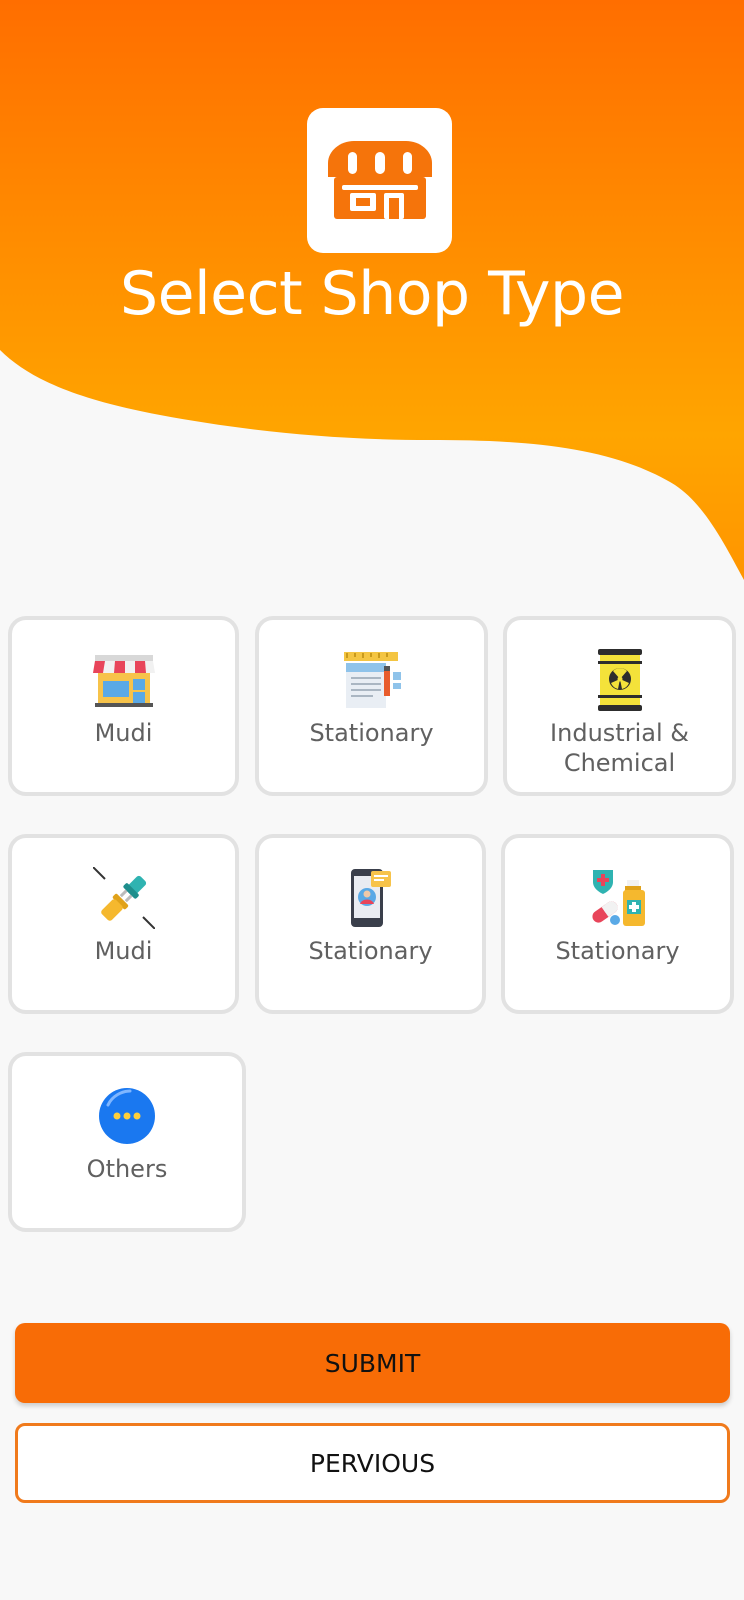 The height and width of the screenshot is (1600, 744). What do you see at coordinates (372, 680) in the screenshot?
I see `notepad-pencil-icon` at bounding box center [372, 680].